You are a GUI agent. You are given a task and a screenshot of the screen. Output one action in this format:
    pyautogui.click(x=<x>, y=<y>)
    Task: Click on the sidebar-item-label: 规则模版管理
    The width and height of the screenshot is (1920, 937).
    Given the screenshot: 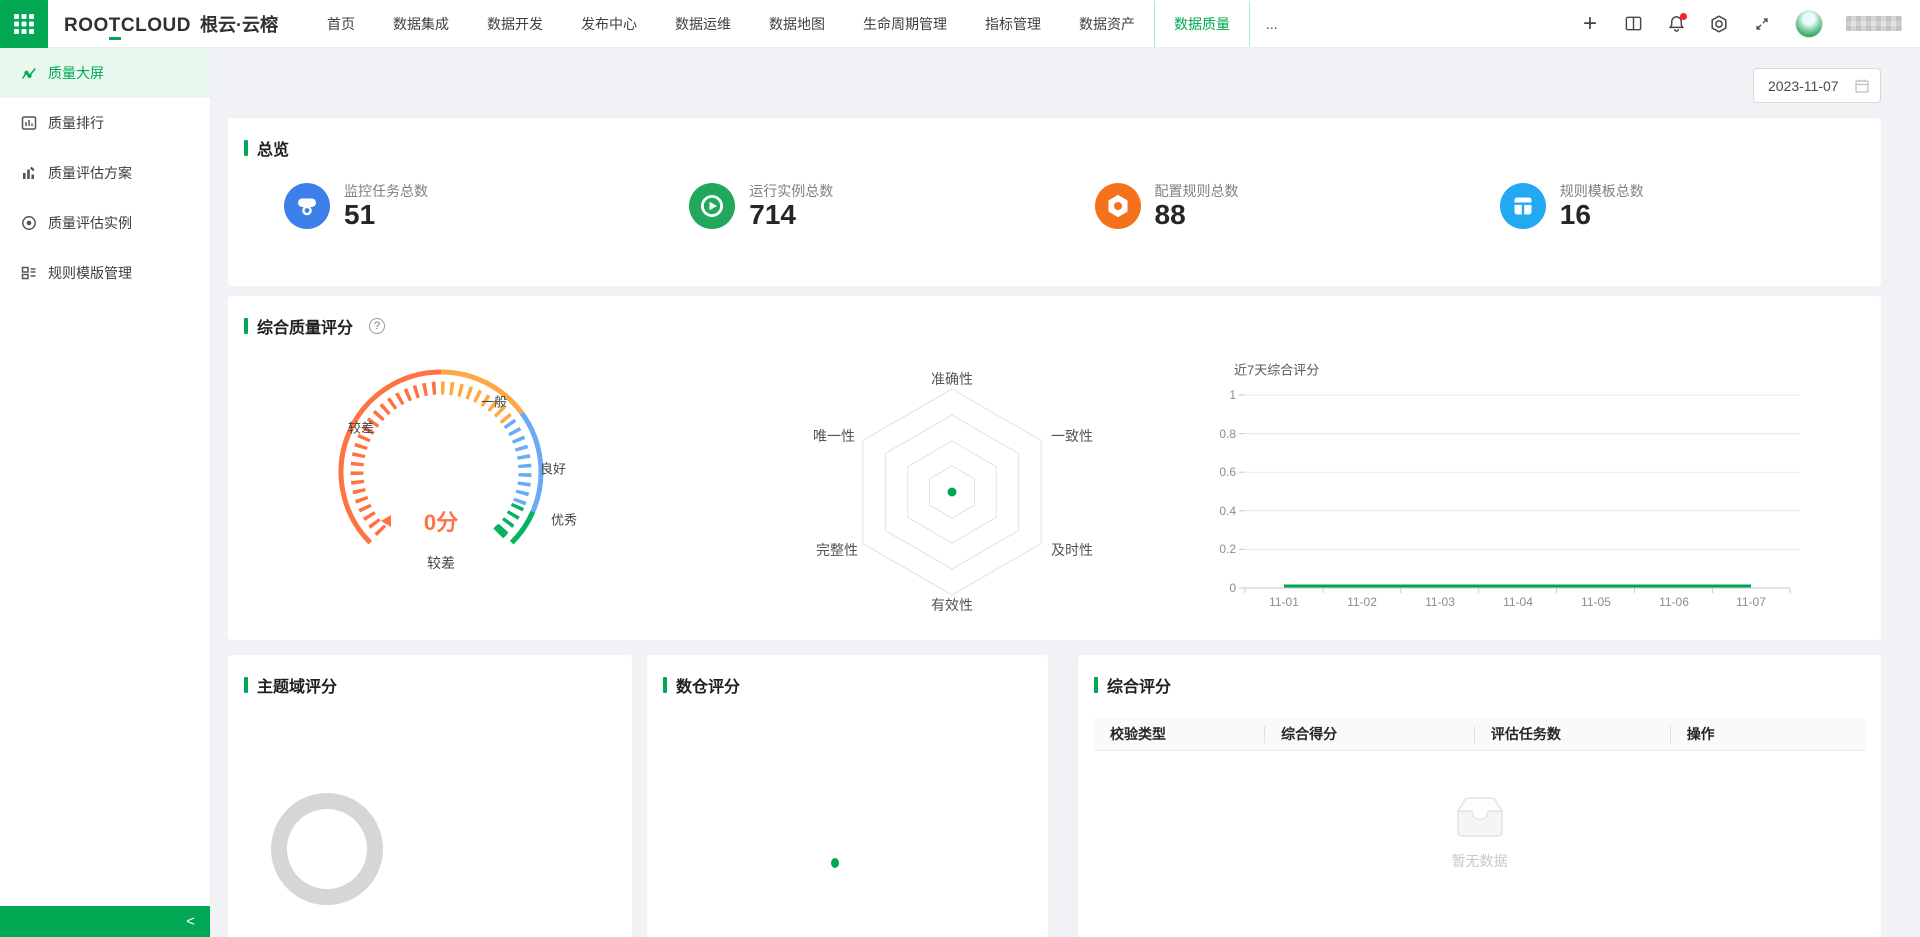 What is the action you would take?
    pyautogui.click(x=90, y=273)
    